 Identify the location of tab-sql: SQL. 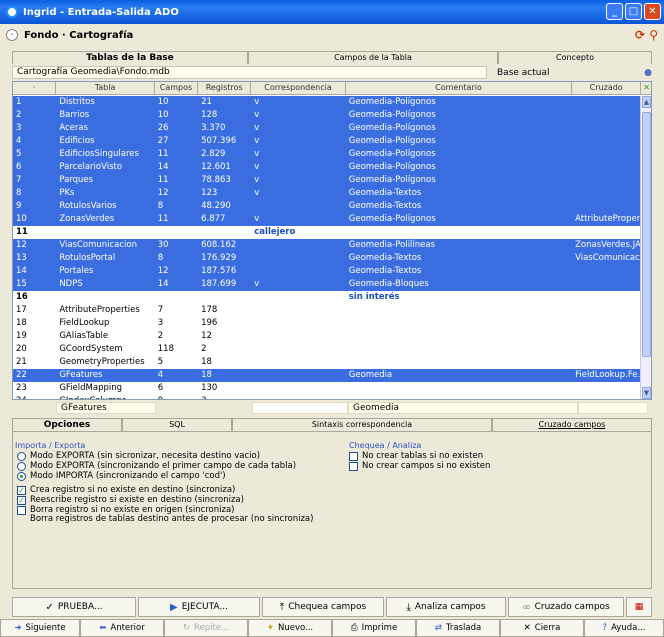
(177, 424).